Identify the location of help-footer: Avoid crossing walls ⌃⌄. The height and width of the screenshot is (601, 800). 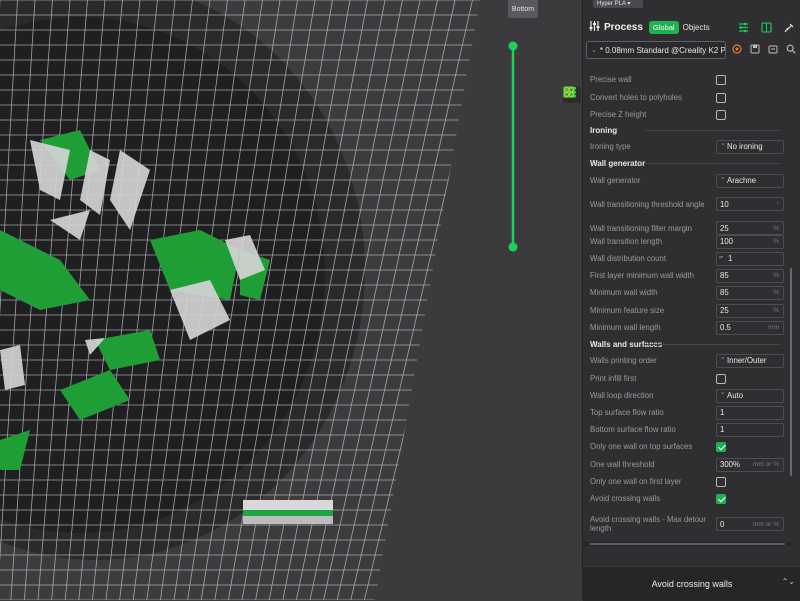
(691, 583).